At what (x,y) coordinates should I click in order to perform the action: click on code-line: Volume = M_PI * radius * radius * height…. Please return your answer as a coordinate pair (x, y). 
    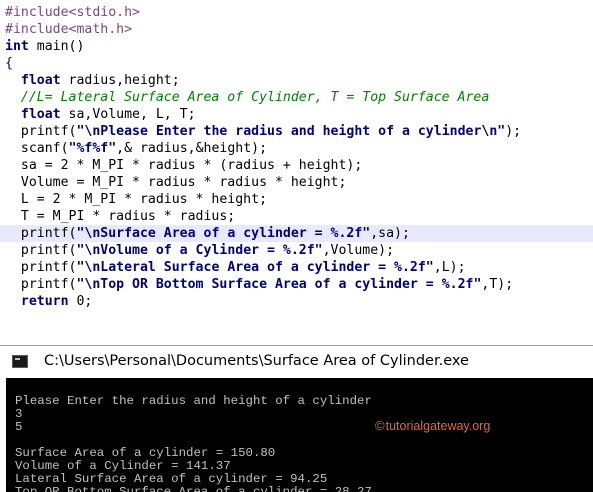
    Looking at the image, I should click on (176, 182).